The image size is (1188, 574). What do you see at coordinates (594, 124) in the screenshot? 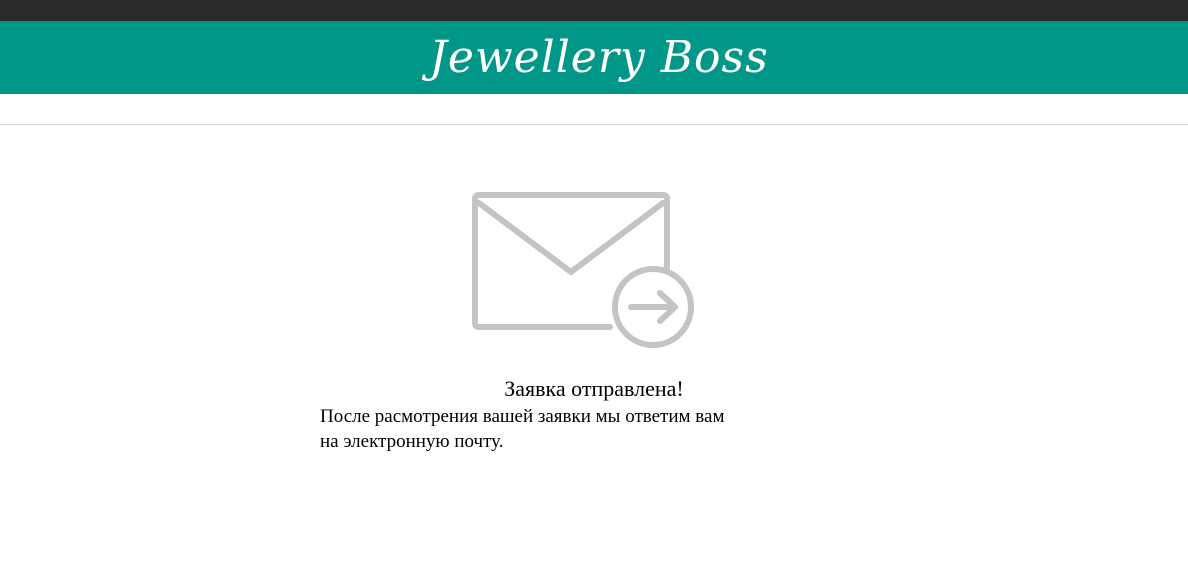
I see `header-divider` at bounding box center [594, 124].